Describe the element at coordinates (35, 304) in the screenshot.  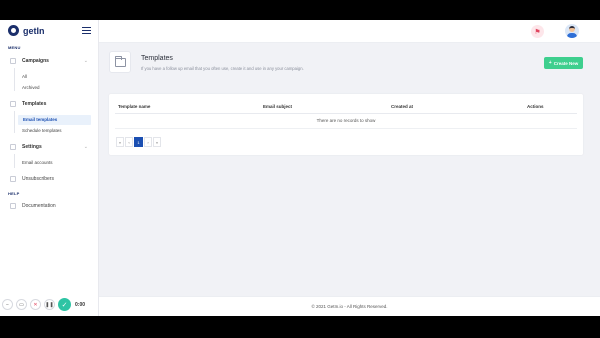
I see `close-icon: ✕` at that location.